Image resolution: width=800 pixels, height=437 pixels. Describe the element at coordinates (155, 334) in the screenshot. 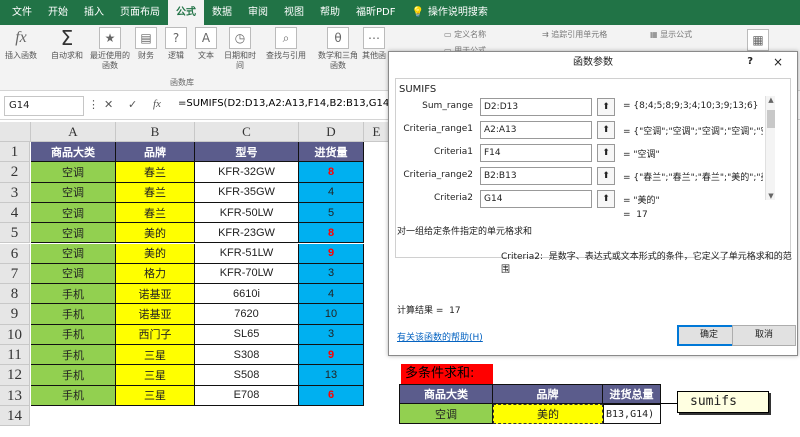

I see `table-cell: 西门子` at that location.